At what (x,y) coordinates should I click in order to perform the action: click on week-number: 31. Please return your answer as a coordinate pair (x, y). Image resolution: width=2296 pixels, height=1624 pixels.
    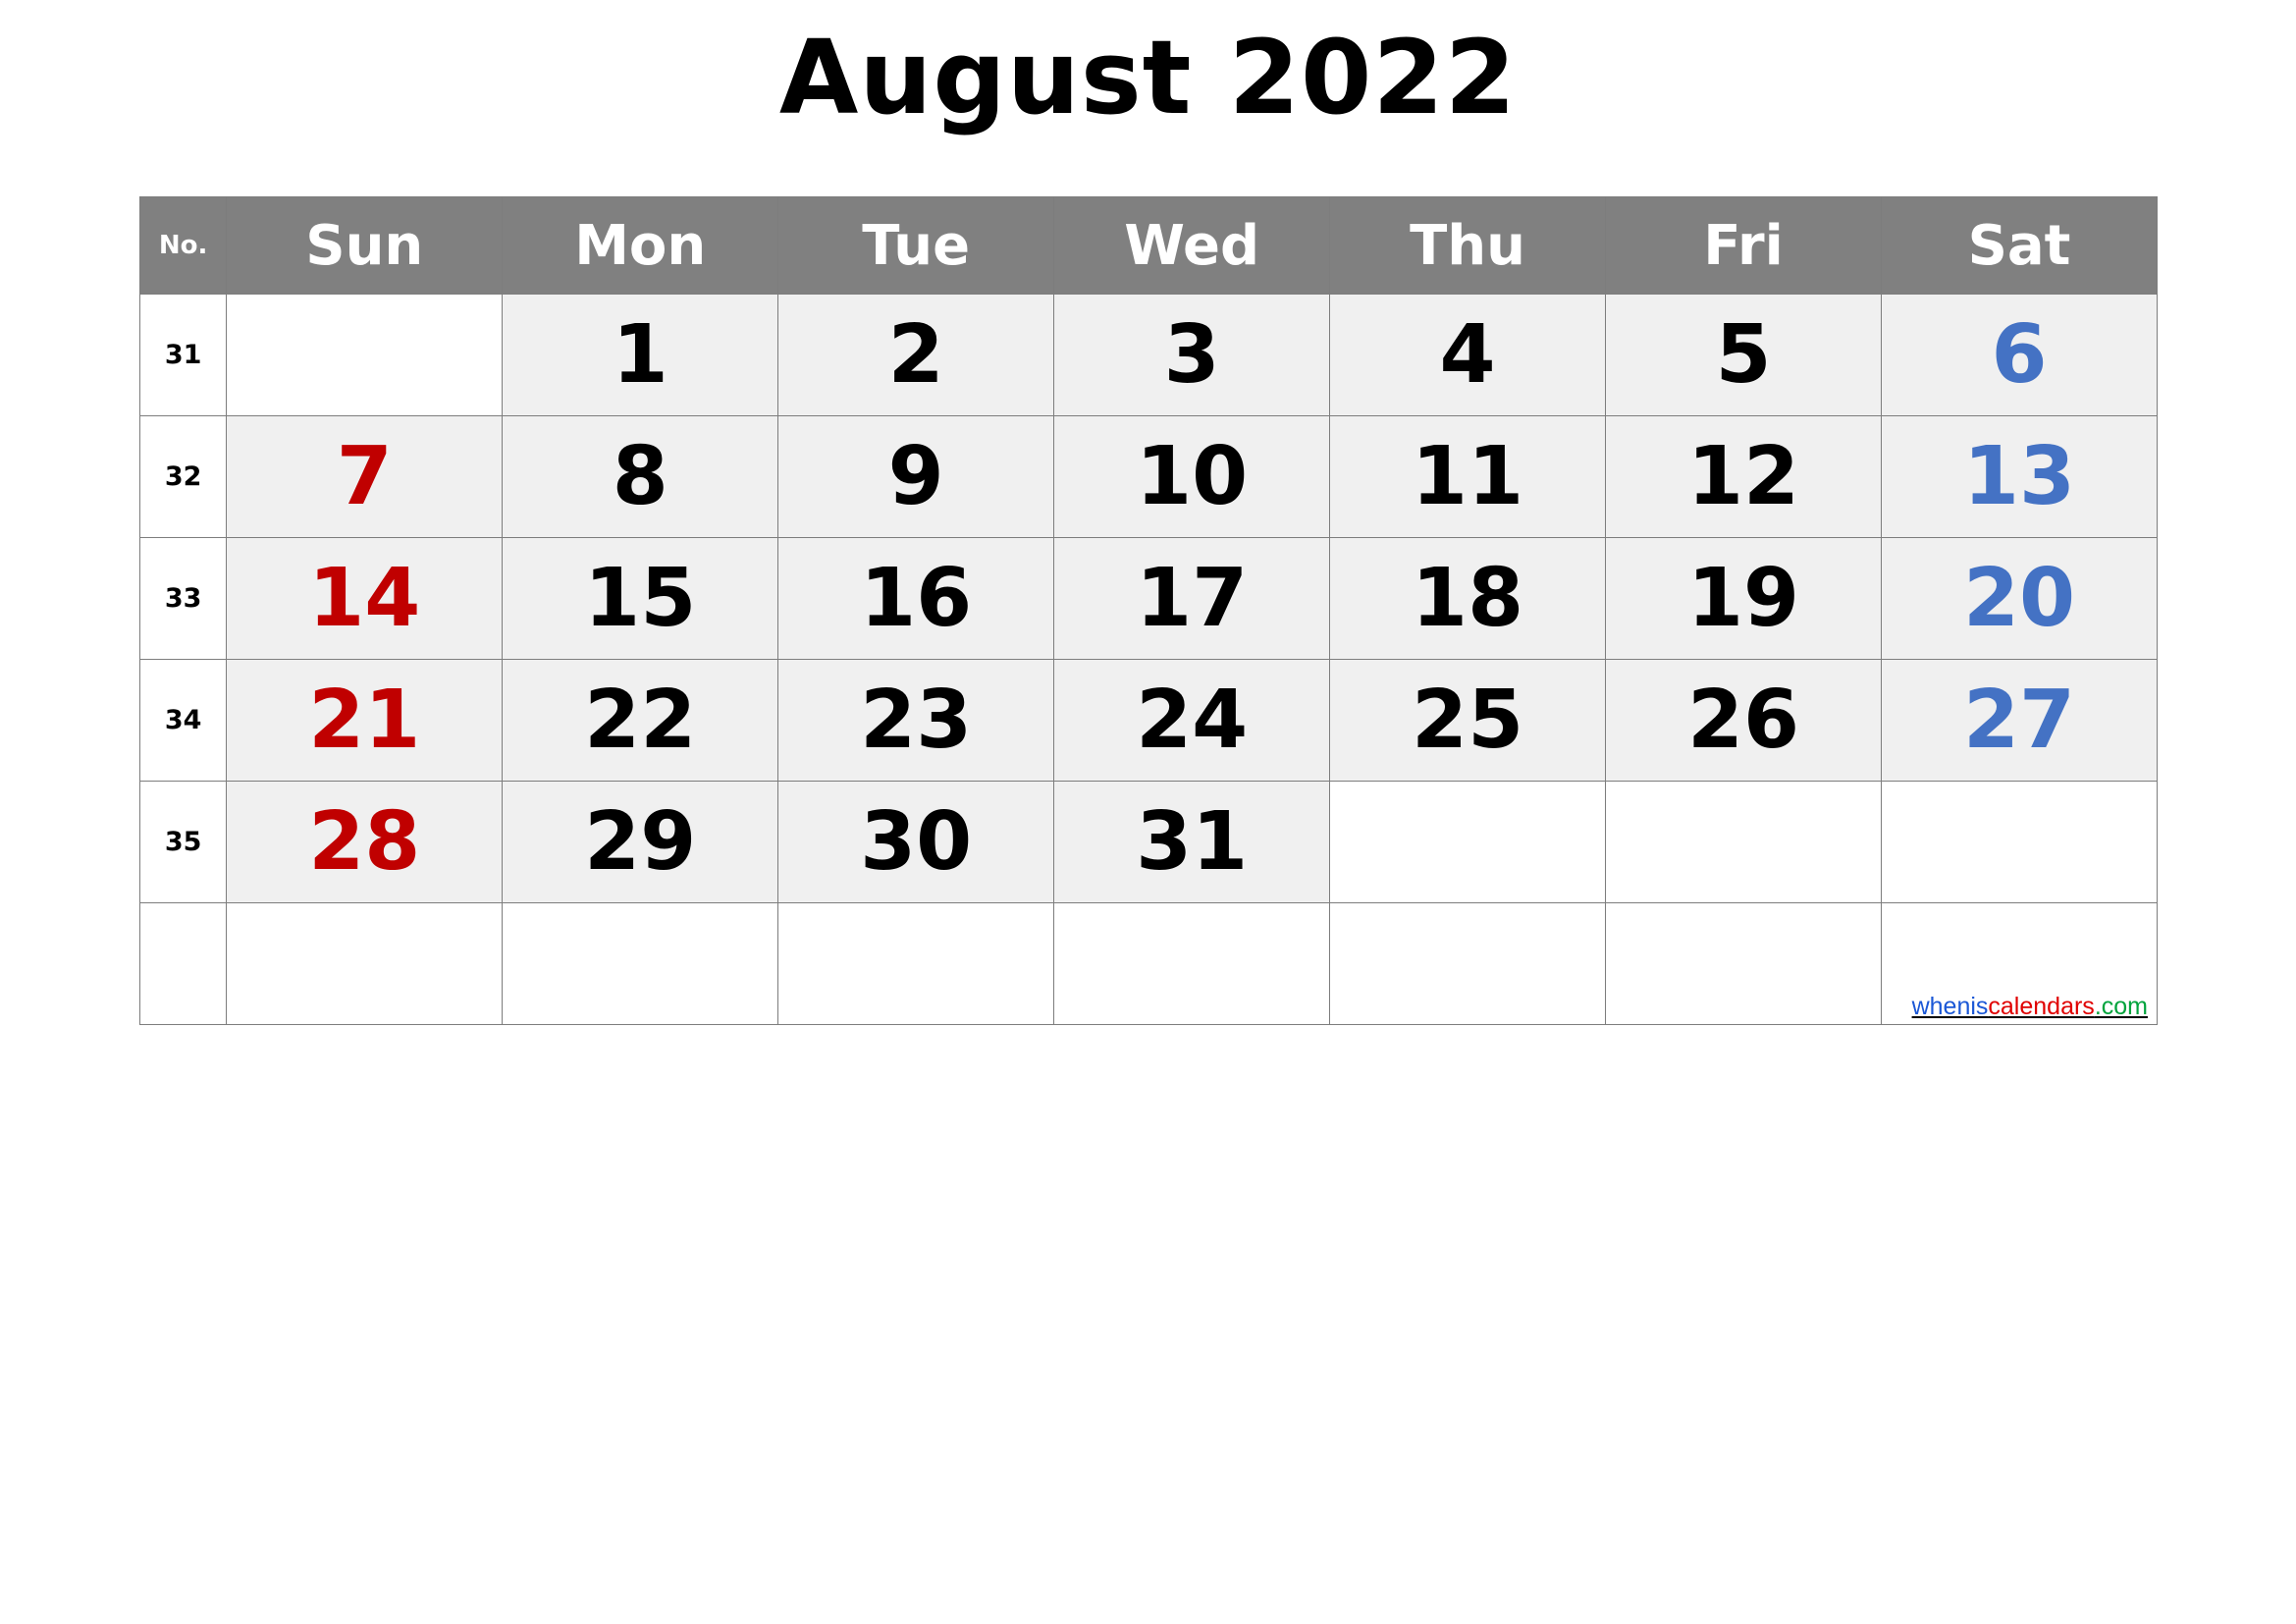
    Looking at the image, I should click on (183, 355).